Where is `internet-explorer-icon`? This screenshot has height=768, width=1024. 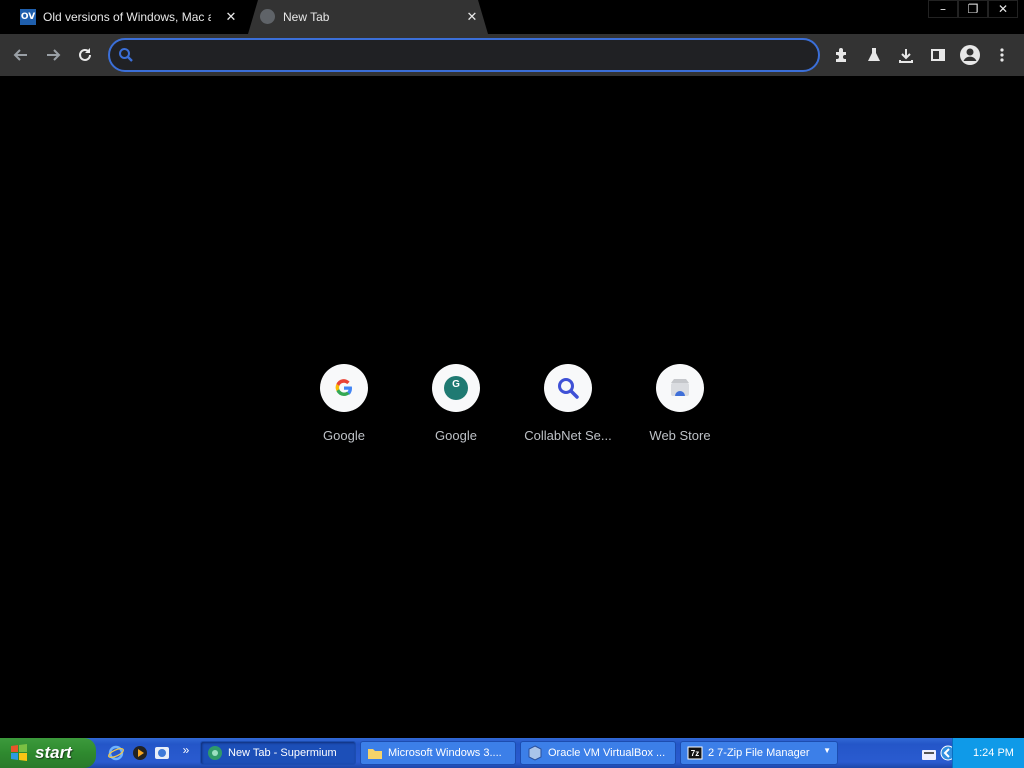 internet-explorer-icon is located at coordinates (116, 753).